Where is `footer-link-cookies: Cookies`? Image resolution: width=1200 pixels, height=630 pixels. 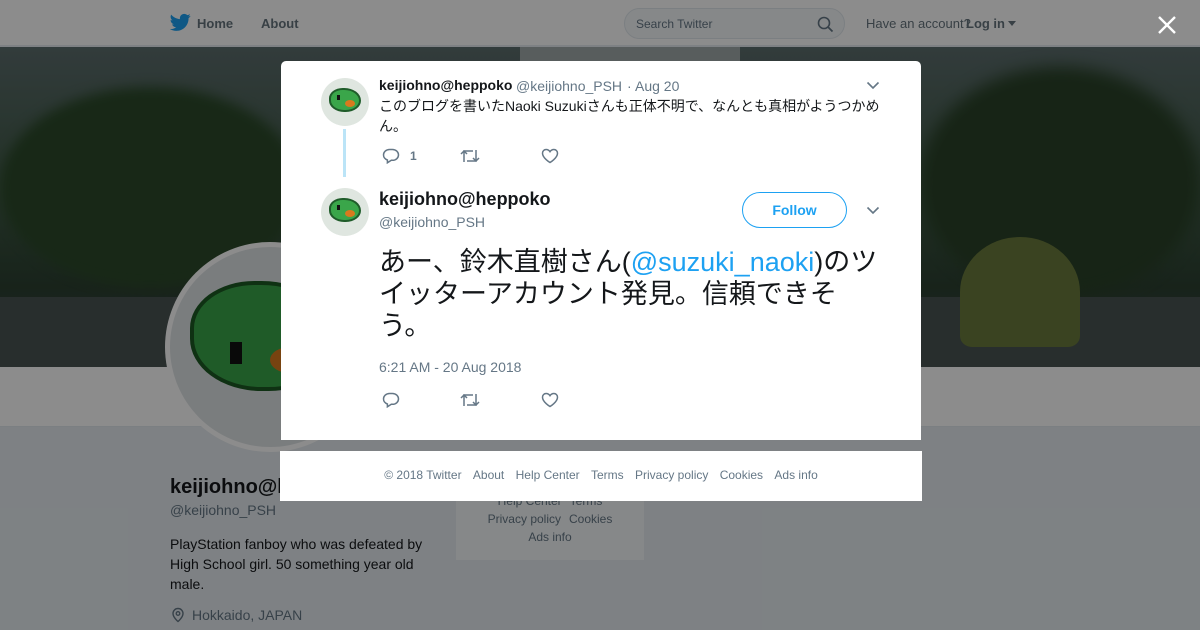 footer-link-cookies: Cookies is located at coordinates (741, 475).